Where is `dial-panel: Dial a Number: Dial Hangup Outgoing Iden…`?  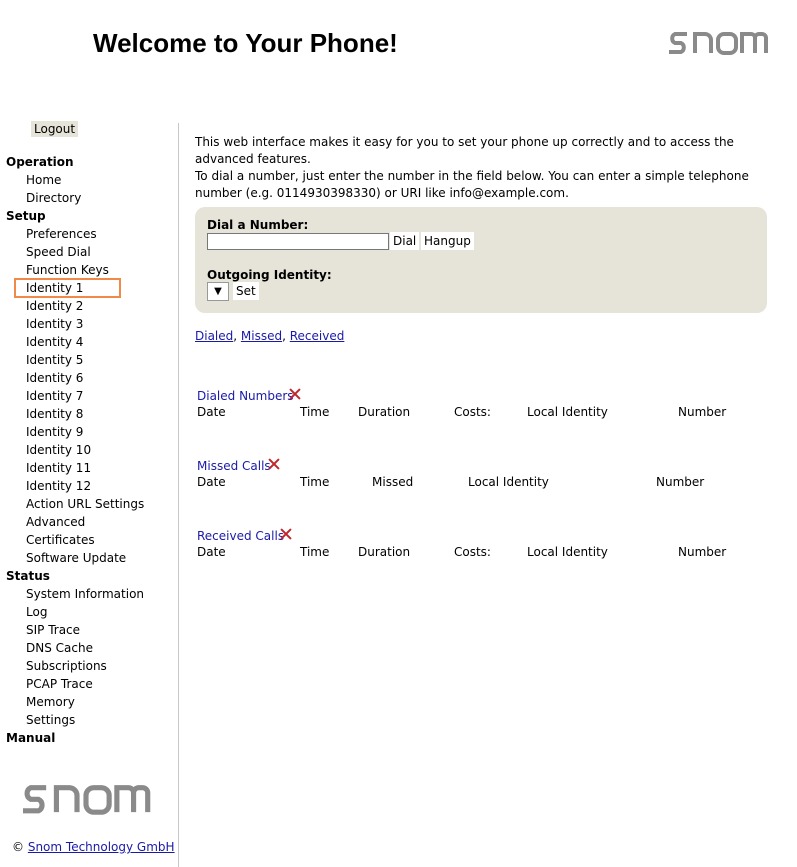 dial-panel: Dial a Number: Dial Hangup Outgoing Iden… is located at coordinates (481, 260).